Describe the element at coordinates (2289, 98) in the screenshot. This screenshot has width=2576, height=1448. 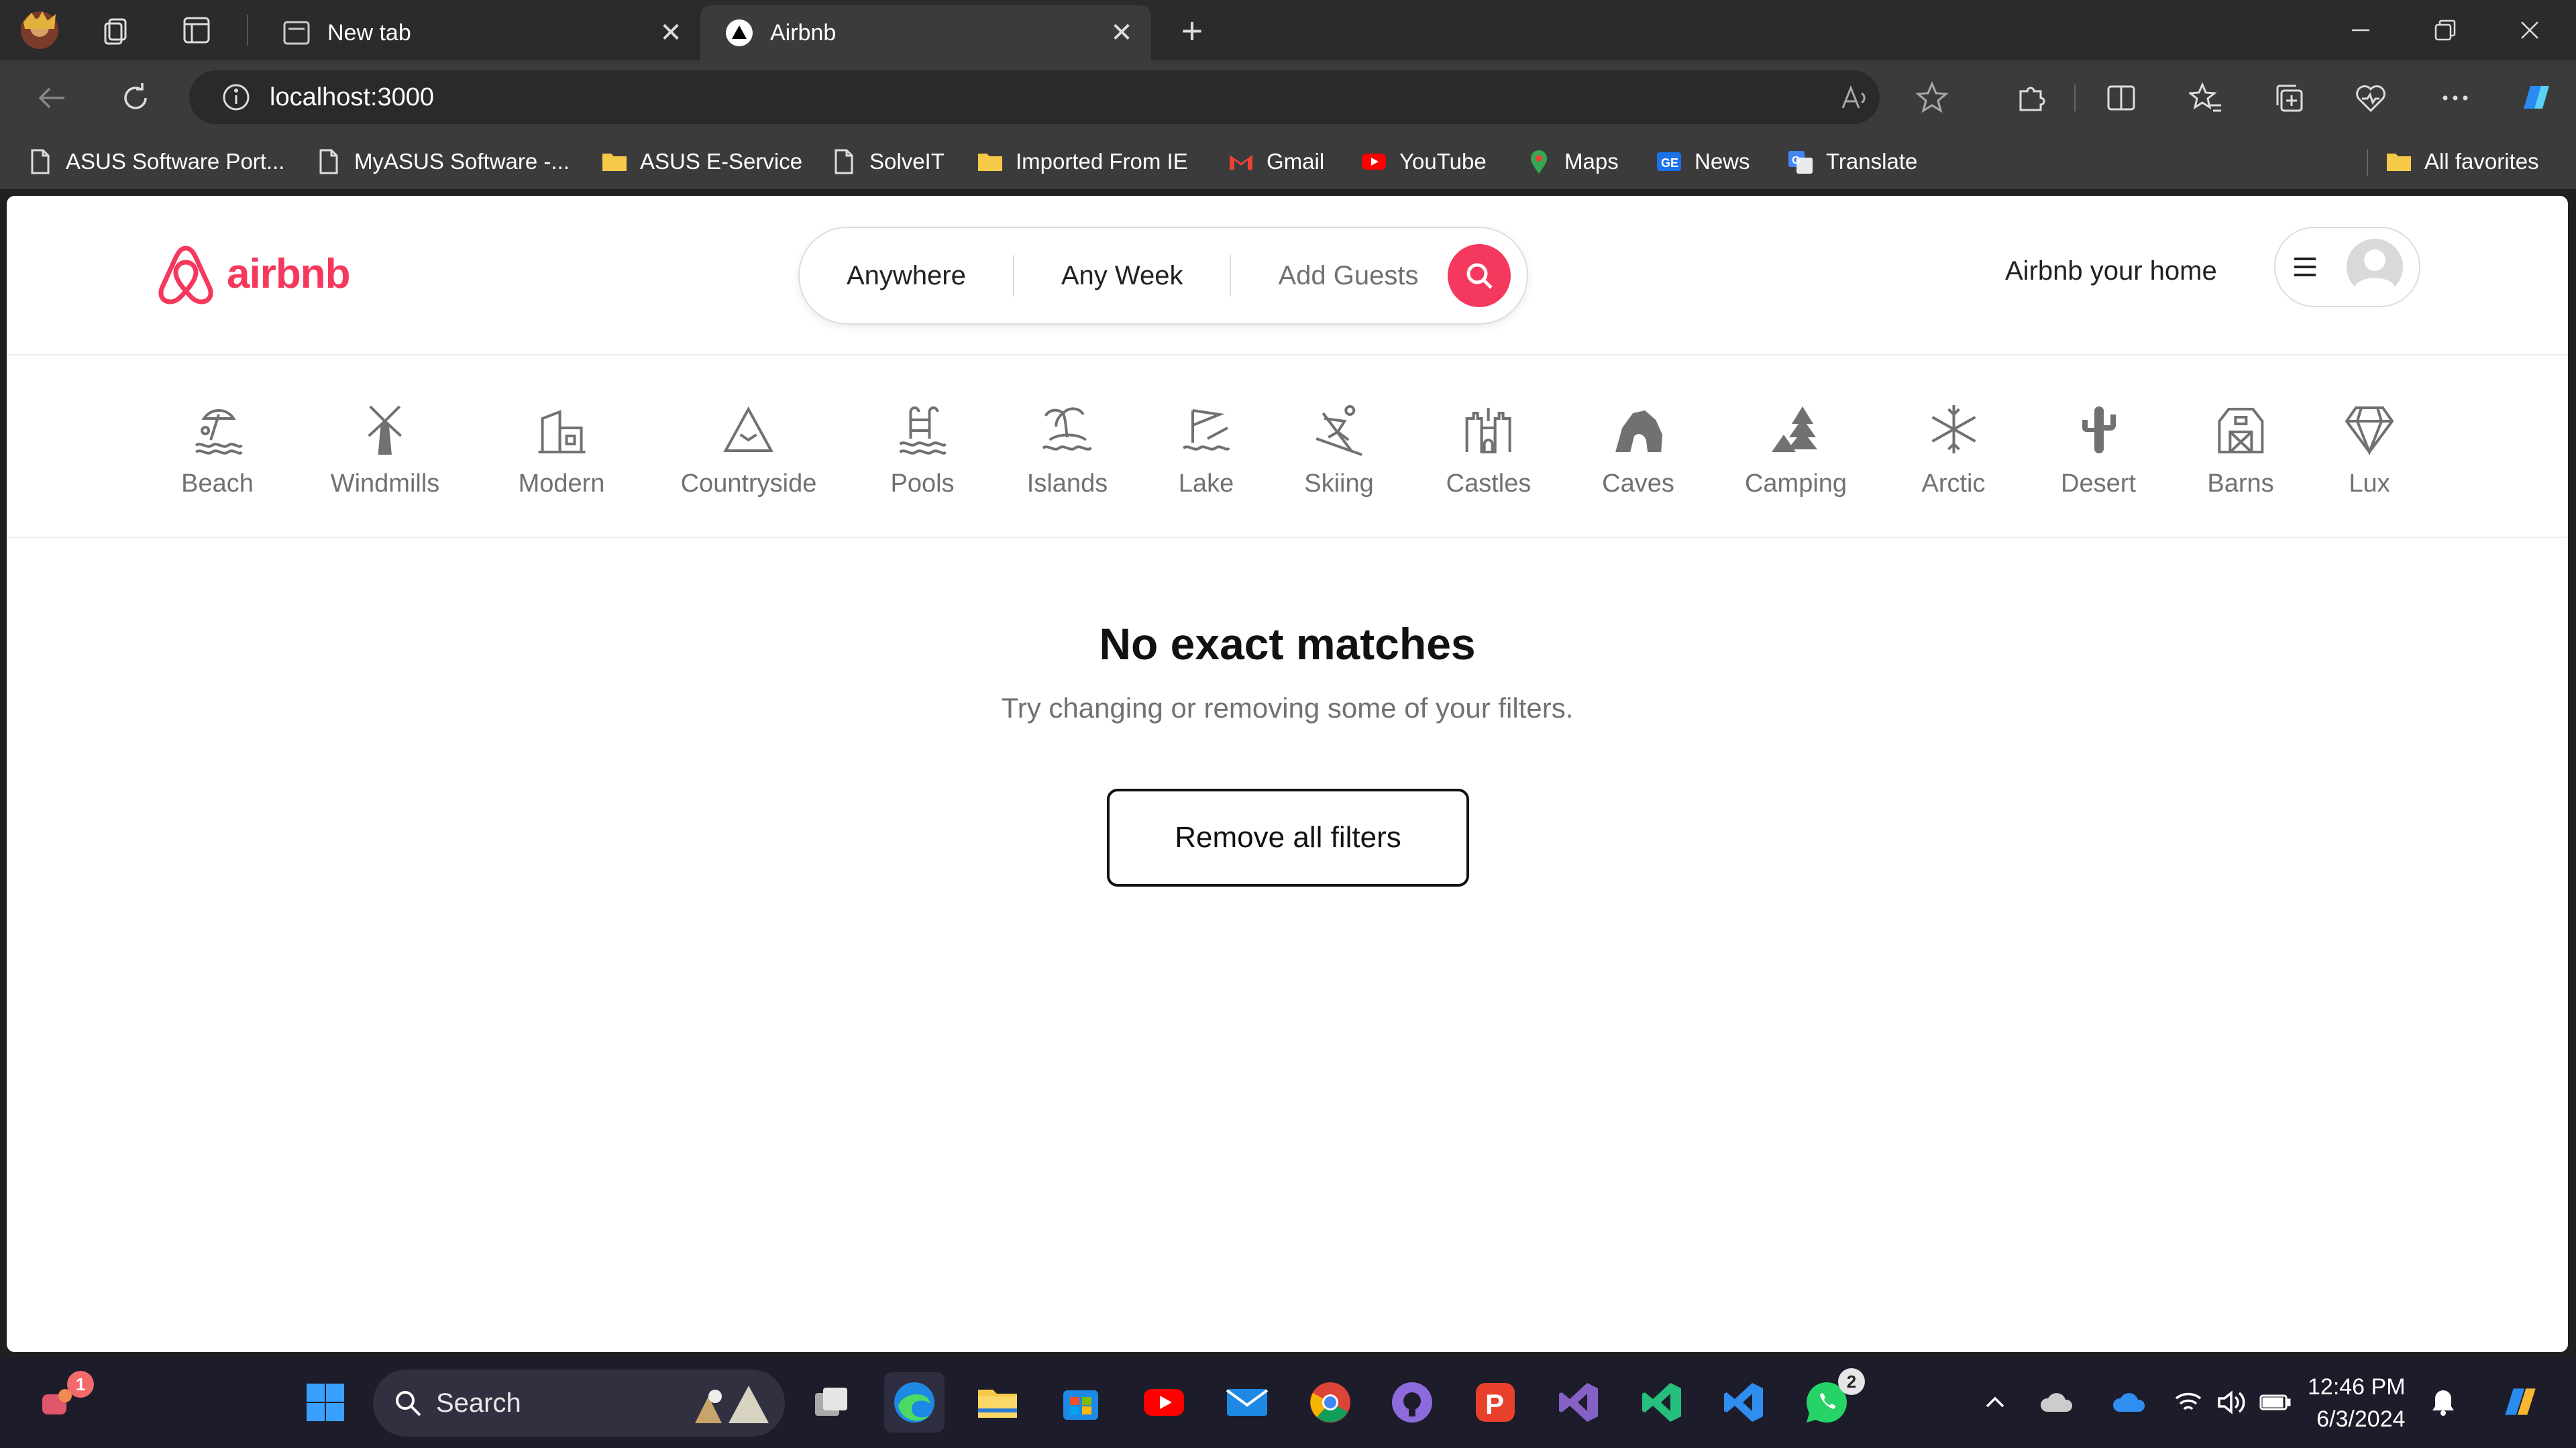
I see `collections-icon` at that location.